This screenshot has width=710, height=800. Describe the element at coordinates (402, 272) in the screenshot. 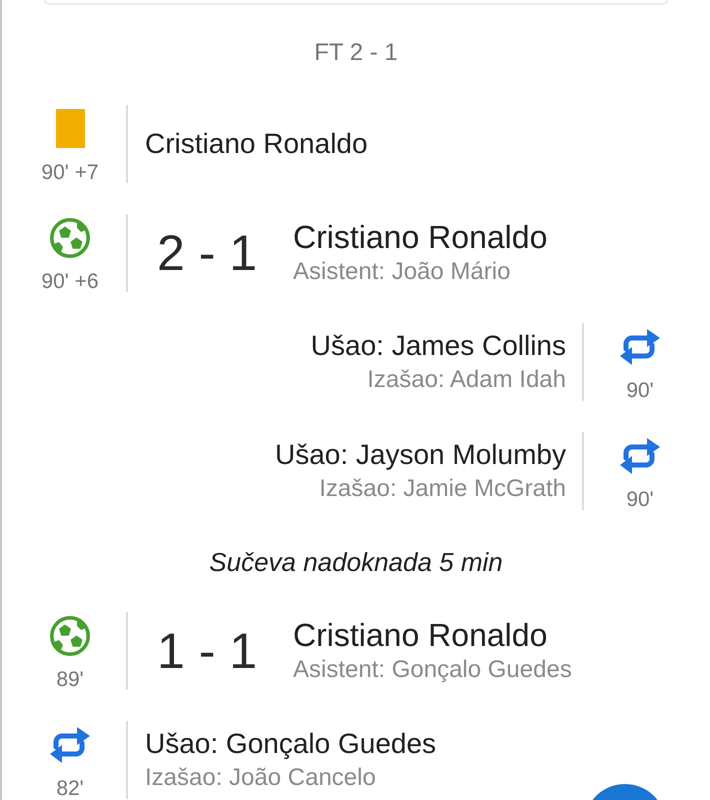

I see `assist-text: Asistent: João Mário` at that location.